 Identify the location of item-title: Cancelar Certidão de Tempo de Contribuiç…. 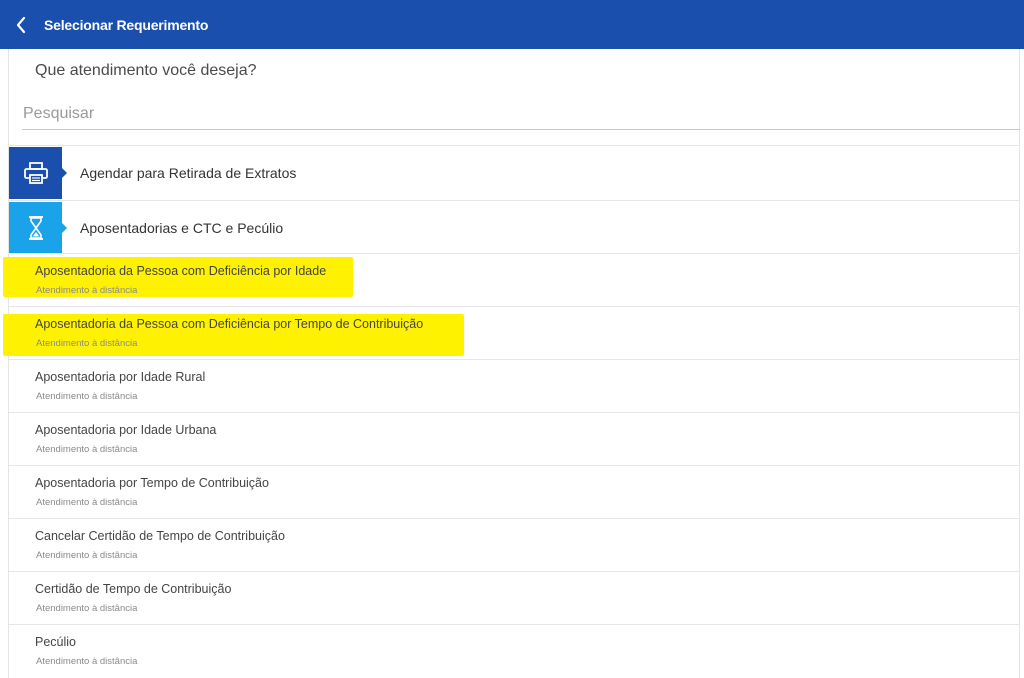
(160, 536).